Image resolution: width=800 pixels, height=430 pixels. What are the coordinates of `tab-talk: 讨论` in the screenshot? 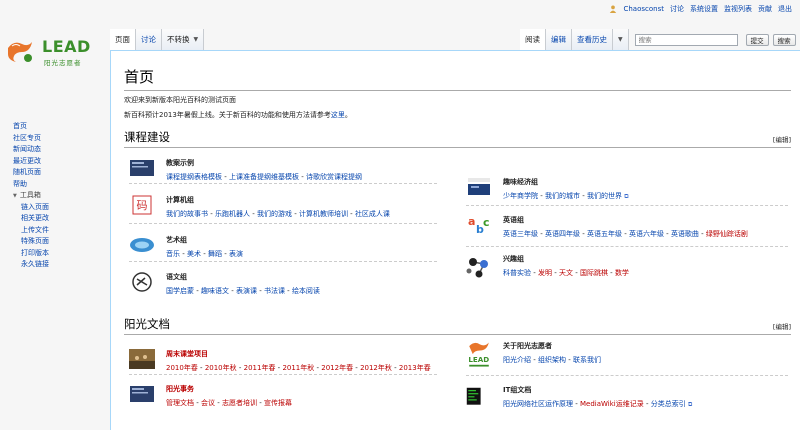 It's located at (149, 39).